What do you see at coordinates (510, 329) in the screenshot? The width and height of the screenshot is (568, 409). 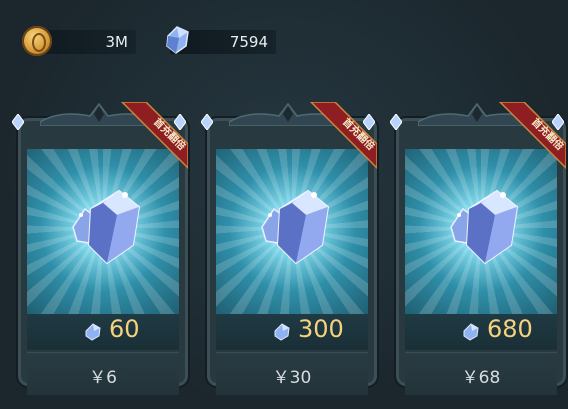 I see `gem-pack-amount: 680` at bounding box center [510, 329].